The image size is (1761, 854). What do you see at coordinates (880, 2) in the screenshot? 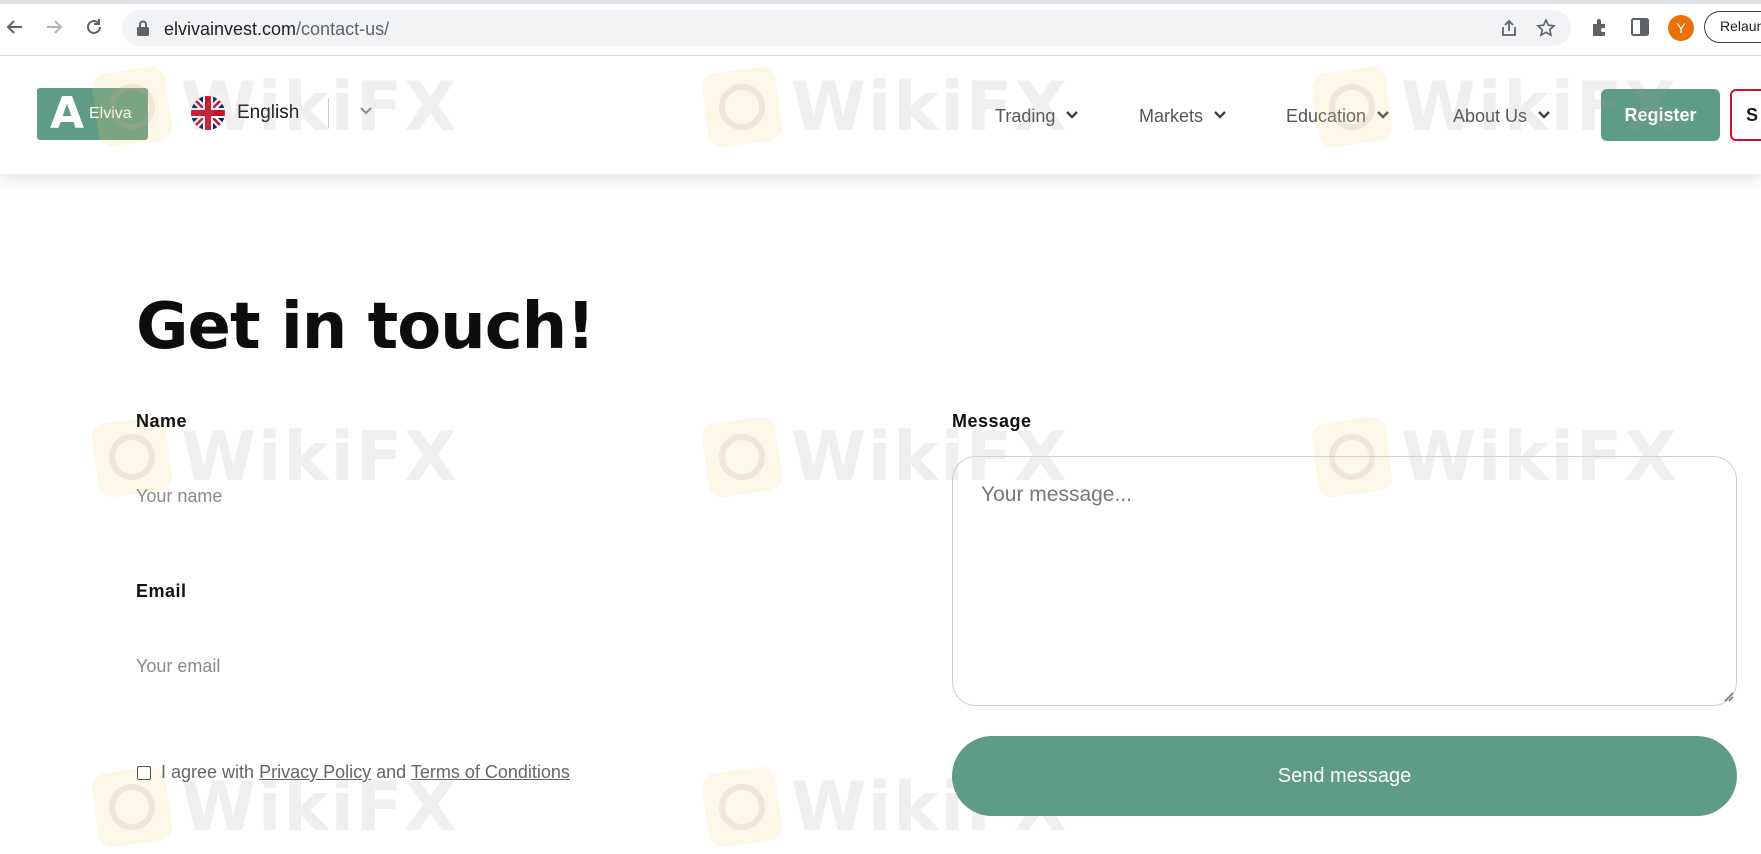
I see `tab-strip-edge` at bounding box center [880, 2].